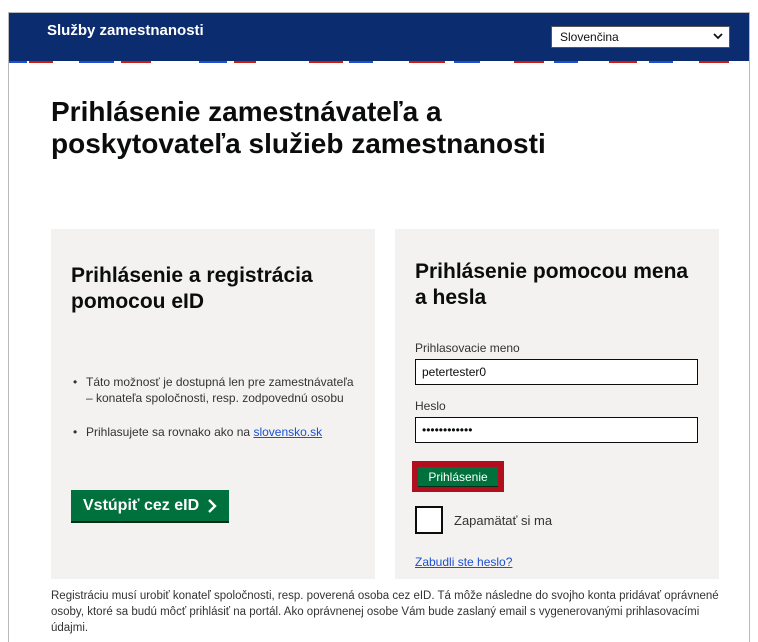 This screenshot has width=758, height=642. Describe the element at coordinates (192, 288) in the screenshot. I see `eid-panel-heading: Prihlásenie a registrácia pomocou eID` at that location.